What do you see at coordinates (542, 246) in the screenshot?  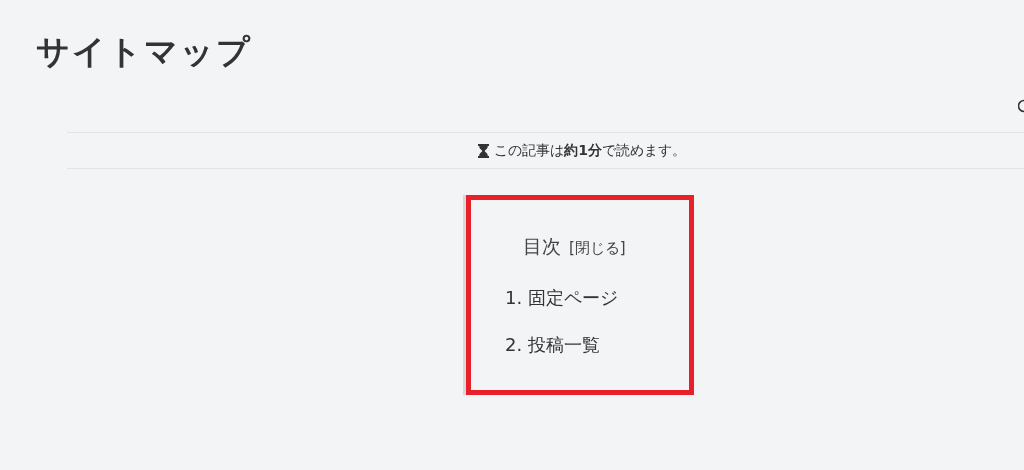 I see `toc-title: 目次` at bounding box center [542, 246].